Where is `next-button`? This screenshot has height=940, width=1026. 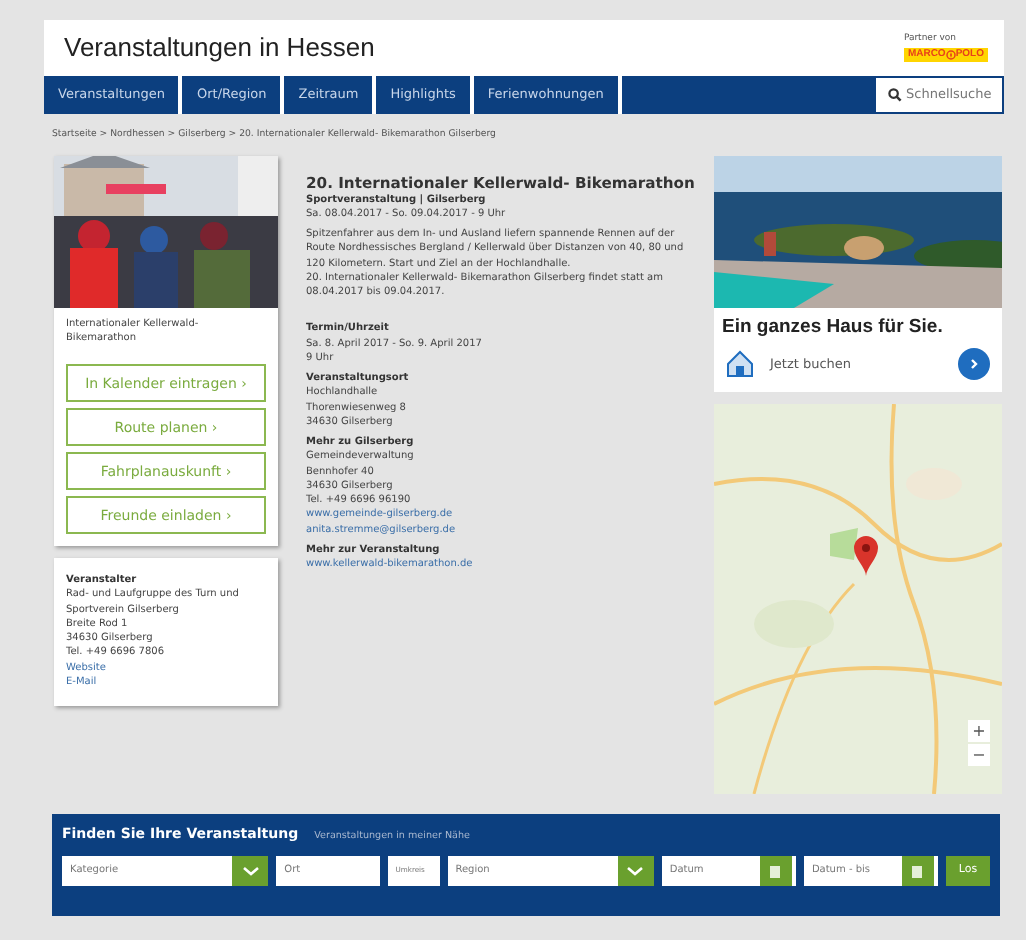
next-button is located at coordinates (974, 364).